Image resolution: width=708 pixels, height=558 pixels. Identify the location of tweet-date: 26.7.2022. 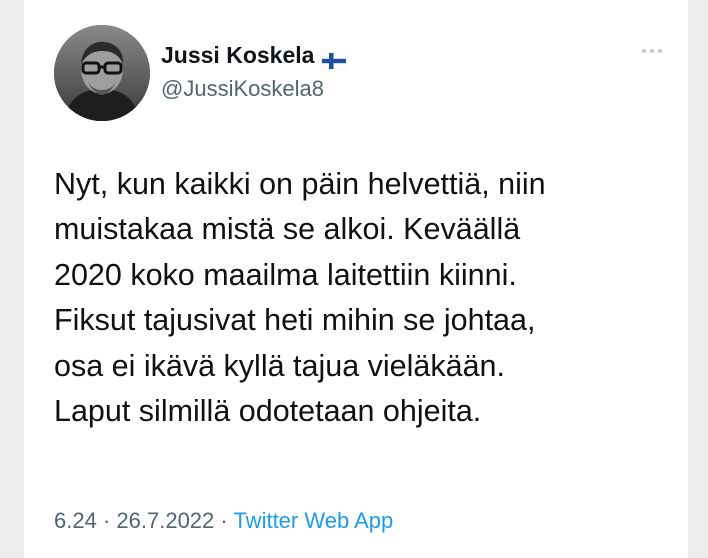
(165, 520).